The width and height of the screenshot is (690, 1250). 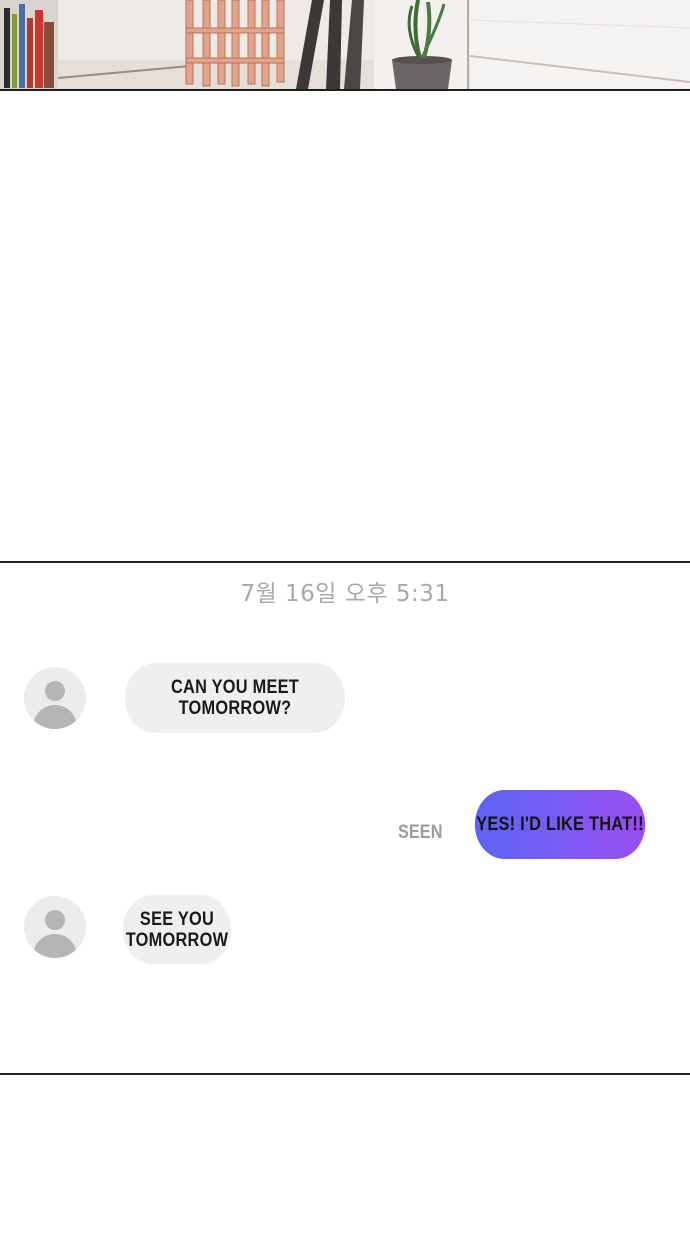 I want to click on panel-divider-top, so click(x=345, y=90).